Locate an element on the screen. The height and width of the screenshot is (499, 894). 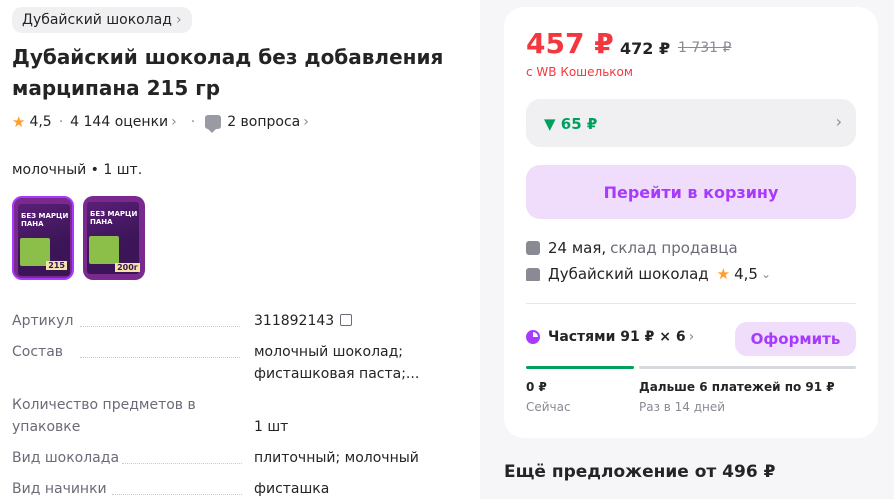
chevron-down-icon: ⌄ is located at coordinates (766, 274).